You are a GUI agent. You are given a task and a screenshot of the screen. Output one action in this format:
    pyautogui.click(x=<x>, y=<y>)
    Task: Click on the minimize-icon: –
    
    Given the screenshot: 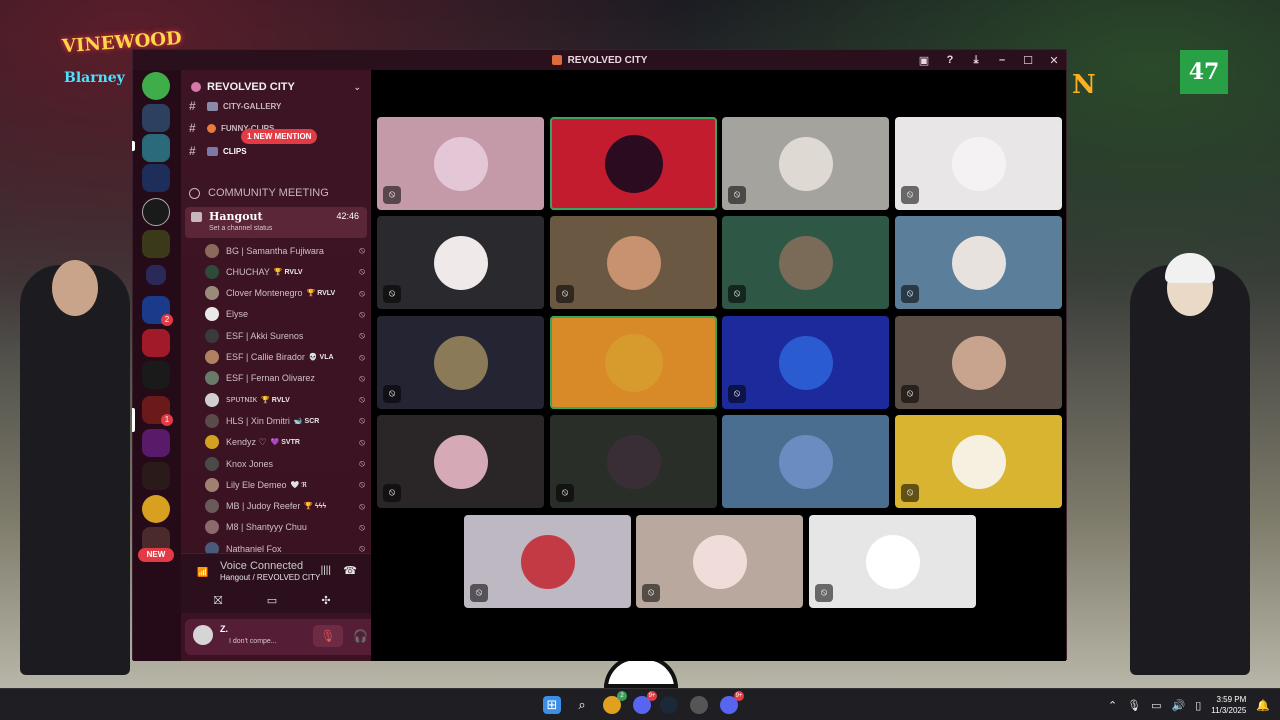 What is the action you would take?
    pyautogui.click(x=1002, y=60)
    